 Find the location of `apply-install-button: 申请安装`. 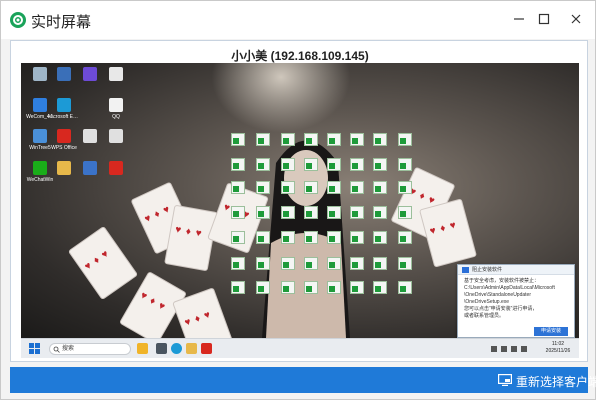

apply-install-button: 申请安装 is located at coordinates (551, 331).